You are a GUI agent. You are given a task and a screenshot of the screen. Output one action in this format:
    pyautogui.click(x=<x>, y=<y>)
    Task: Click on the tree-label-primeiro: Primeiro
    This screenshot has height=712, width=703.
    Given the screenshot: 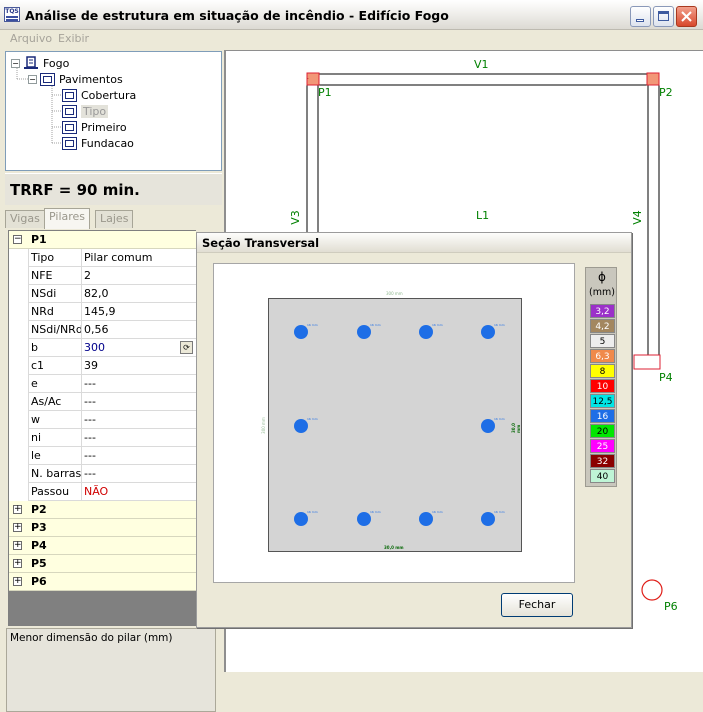 What is the action you would take?
    pyautogui.click(x=104, y=127)
    